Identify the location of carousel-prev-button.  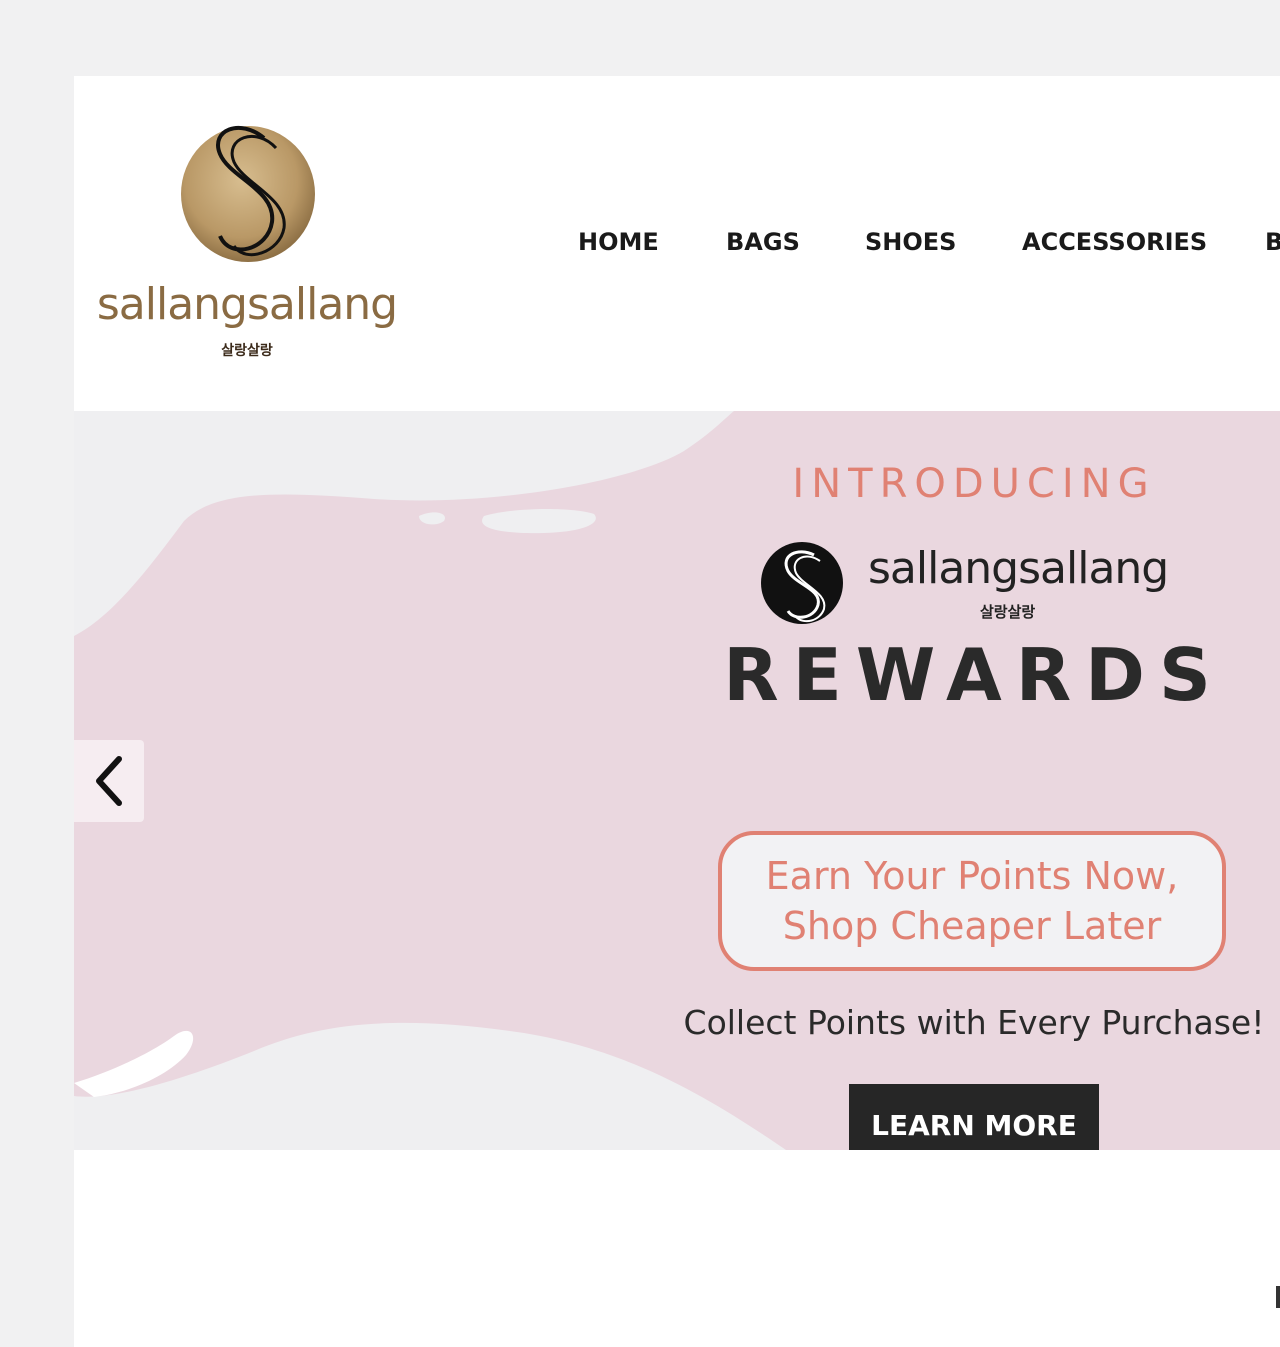
(109, 781).